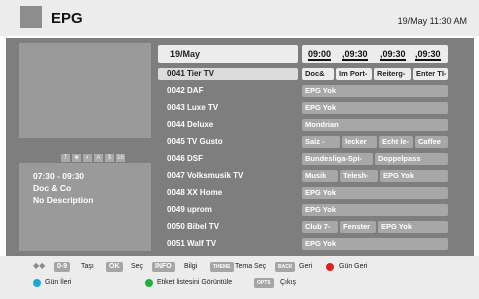 This screenshot has width=479, height=299. What do you see at coordinates (185, 158) in the screenshot?
I see `channel-label: 0046 DSF` at bounding box center [185, 158].